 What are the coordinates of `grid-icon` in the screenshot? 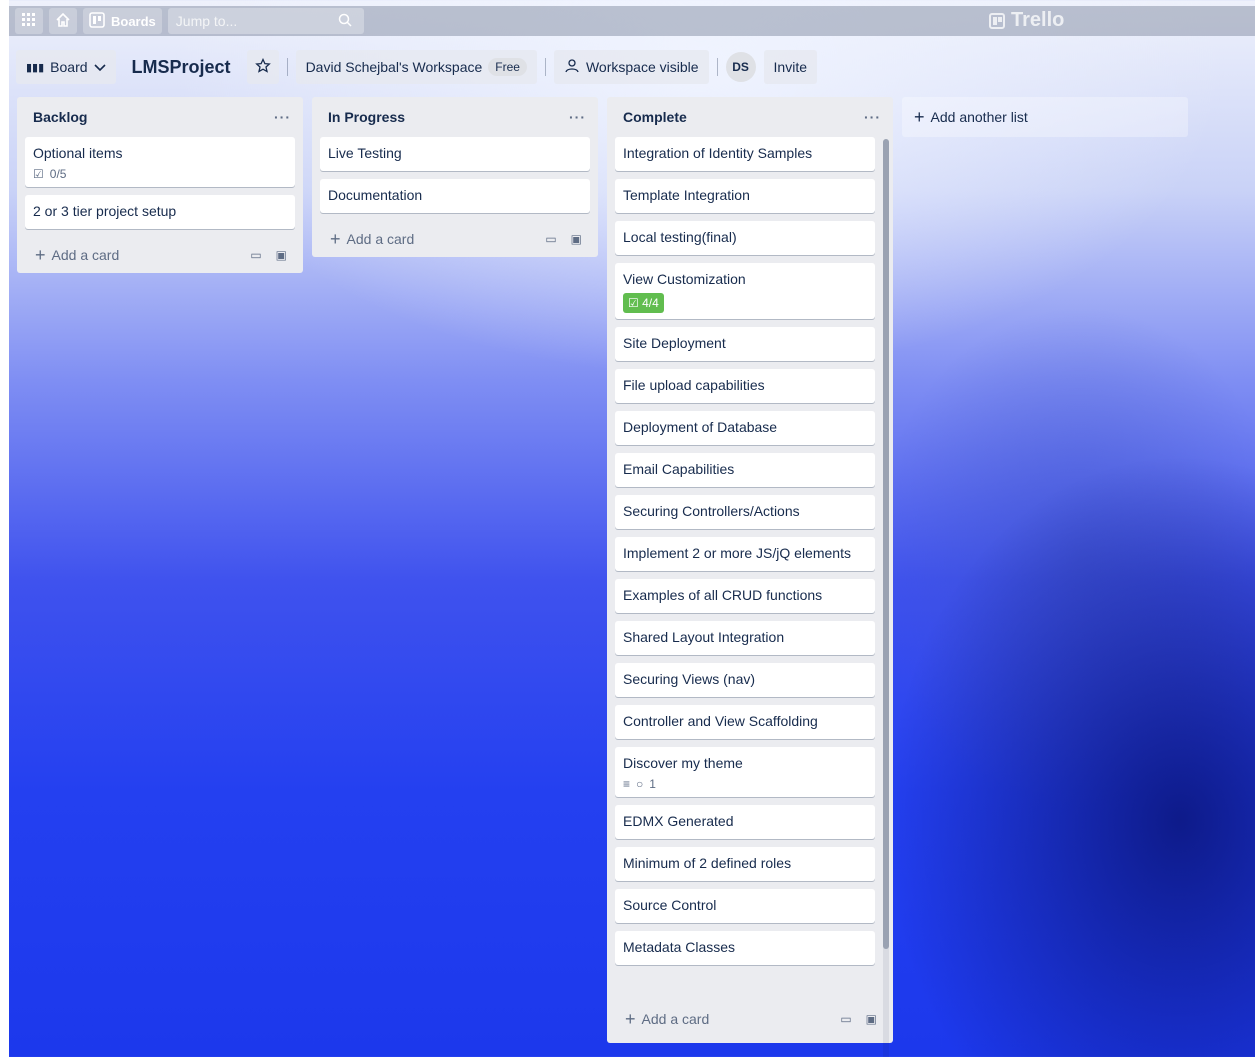 It's located at (29, 21).